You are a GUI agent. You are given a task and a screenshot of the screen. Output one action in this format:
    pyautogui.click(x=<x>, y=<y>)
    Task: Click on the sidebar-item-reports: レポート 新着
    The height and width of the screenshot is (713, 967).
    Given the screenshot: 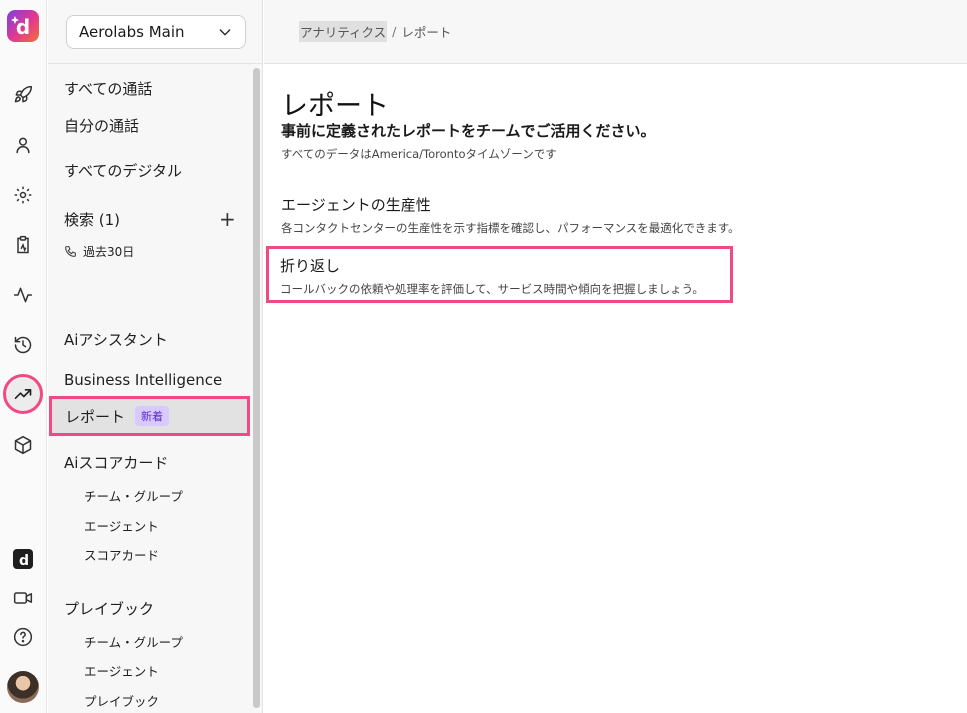 What is the action you would take?
    pyautogui.click(x=149, y=416)
    